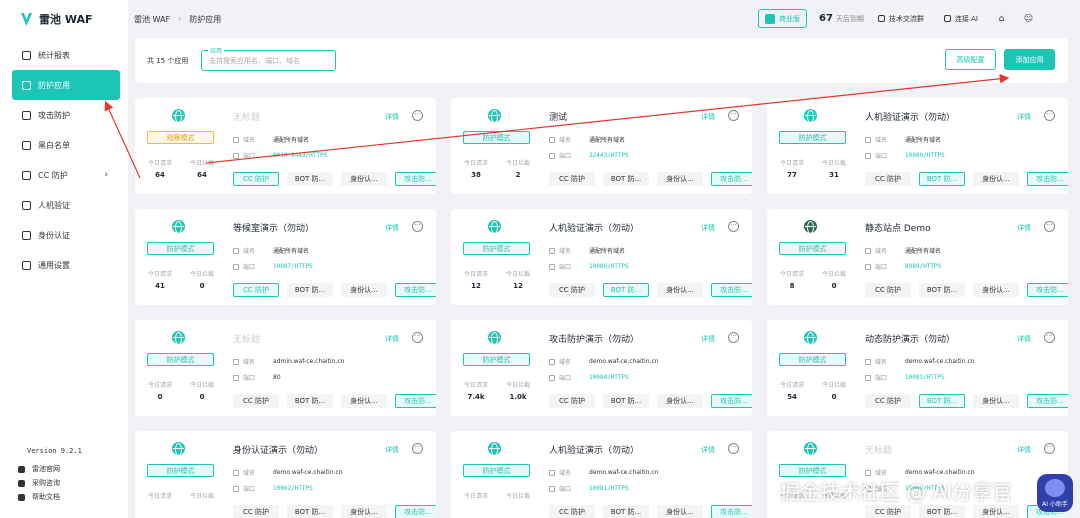 This screenshot has height=518, width=1080. What do you see at coordinates (66, 115) in the screenshot?
I see `sidebar-item-2: 攻击防护` at bounding box center [66, 115].